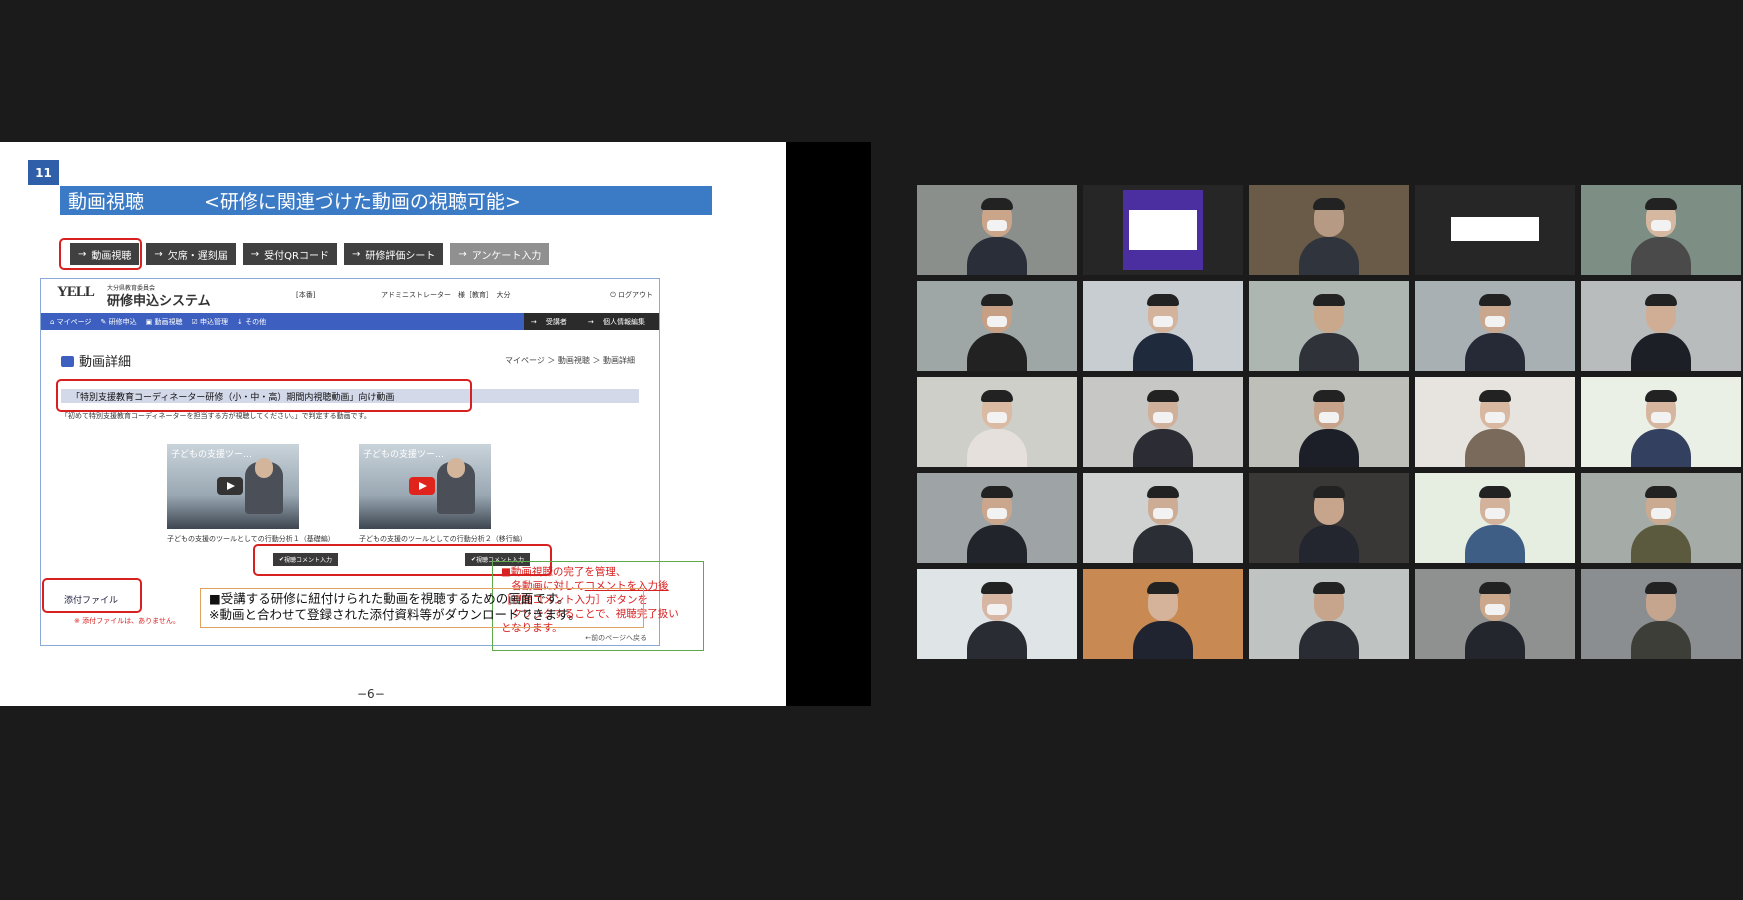 Image resolution: width=1743 pixels, height=900 pixels. I want to click on slide-title: 動画視聴, so click(106, 202).